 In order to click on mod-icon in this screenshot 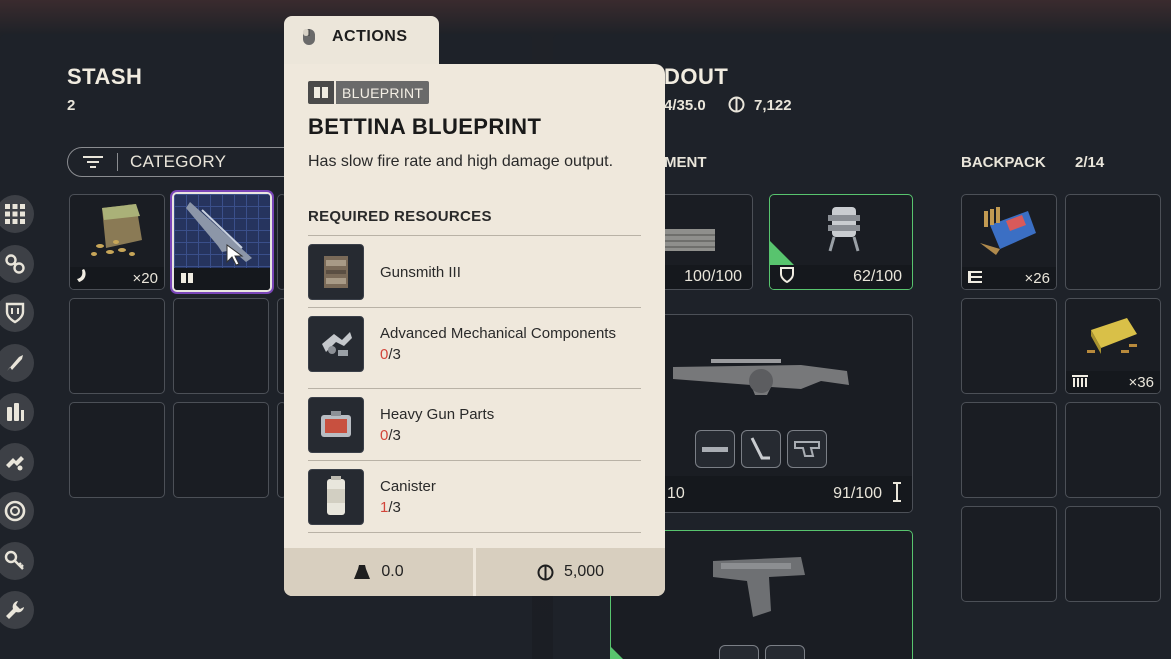, I will do `click(17, 461)`.